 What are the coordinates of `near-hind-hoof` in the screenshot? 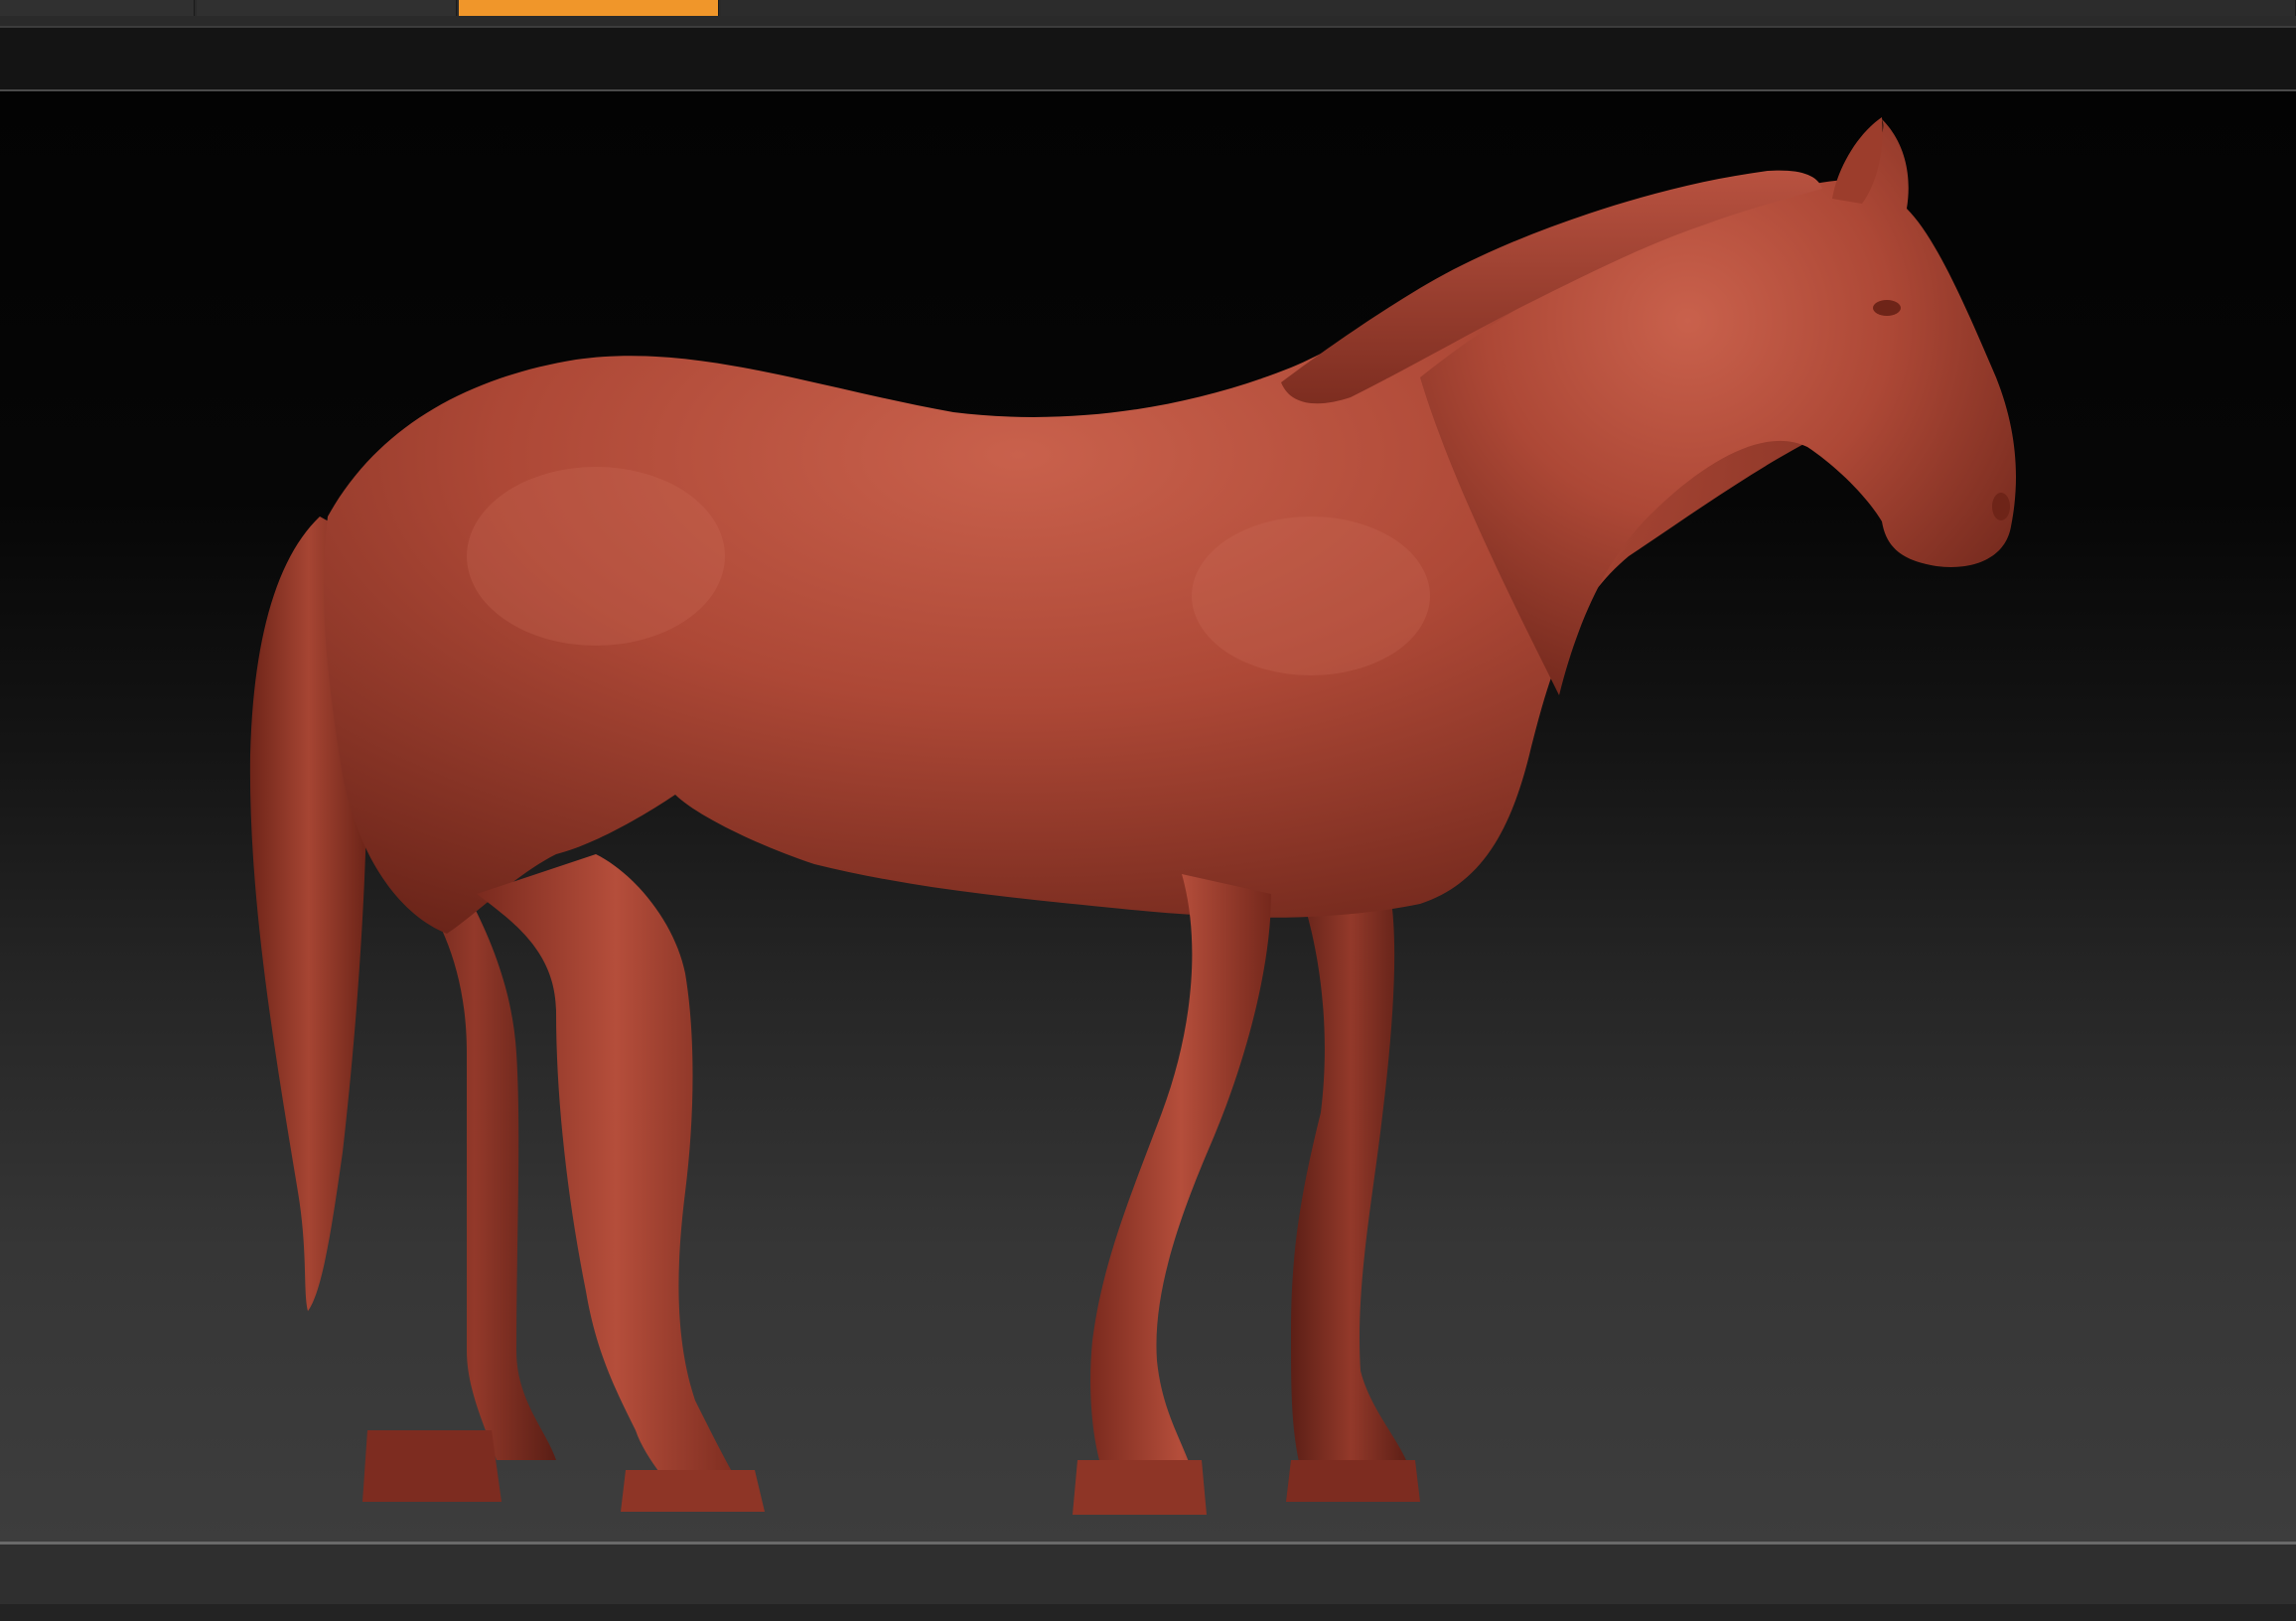 It's located at (693, 1491).